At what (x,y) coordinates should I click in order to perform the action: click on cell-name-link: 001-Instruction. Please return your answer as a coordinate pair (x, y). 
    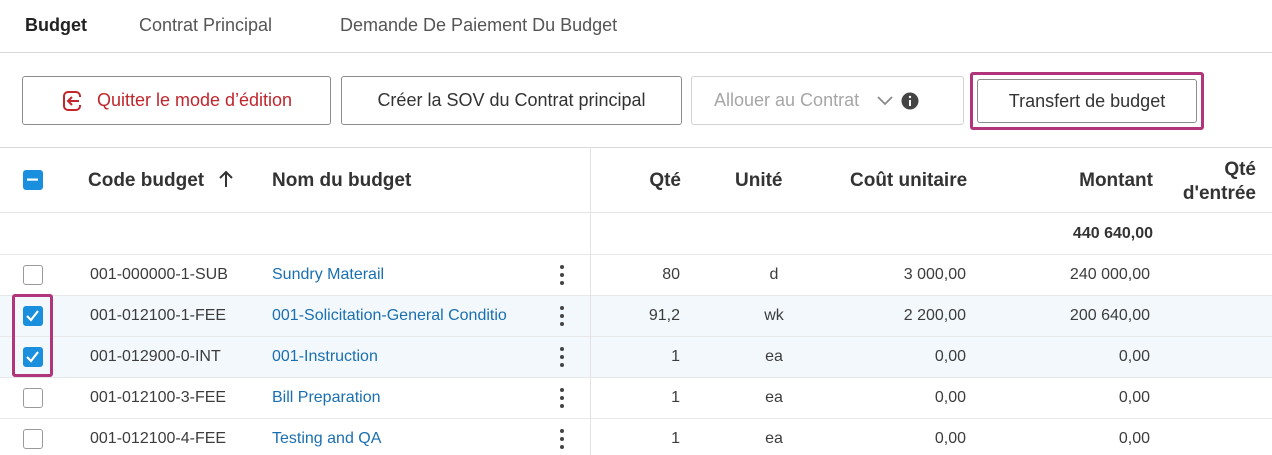
    Looking at the image, I should click on (325, 357).